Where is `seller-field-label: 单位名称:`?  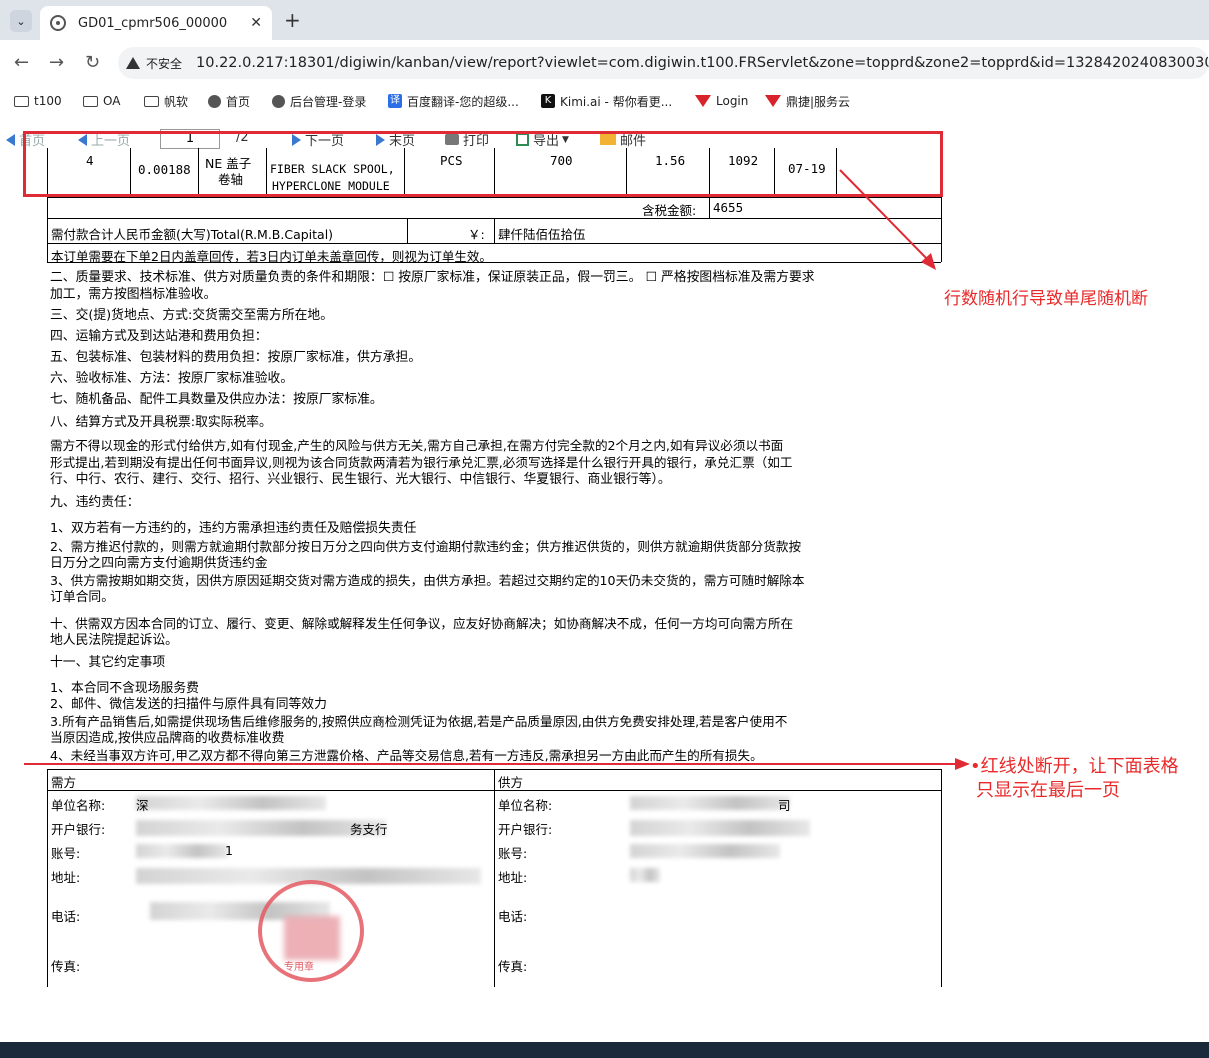
seller-field-label: 单位名称: is located at coordinates (525, 805).